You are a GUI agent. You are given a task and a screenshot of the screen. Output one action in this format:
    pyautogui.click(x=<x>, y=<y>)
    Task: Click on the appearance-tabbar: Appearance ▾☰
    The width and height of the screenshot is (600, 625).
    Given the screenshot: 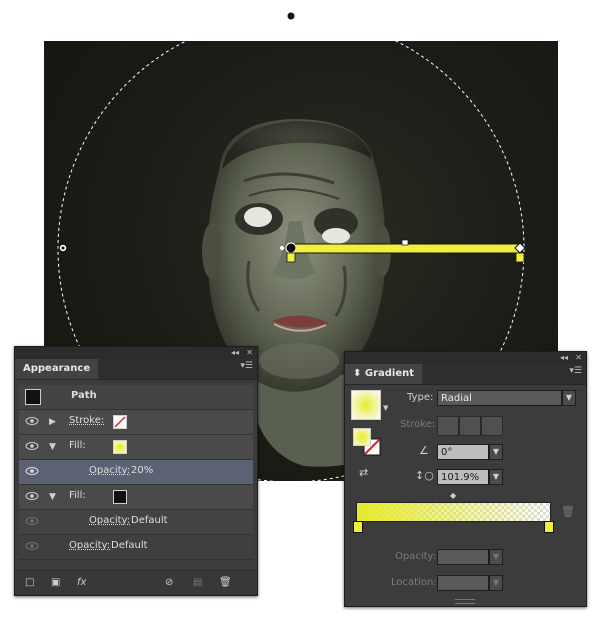 What is the action you would take?
    pyautogui.click(x=136, y=369)
    